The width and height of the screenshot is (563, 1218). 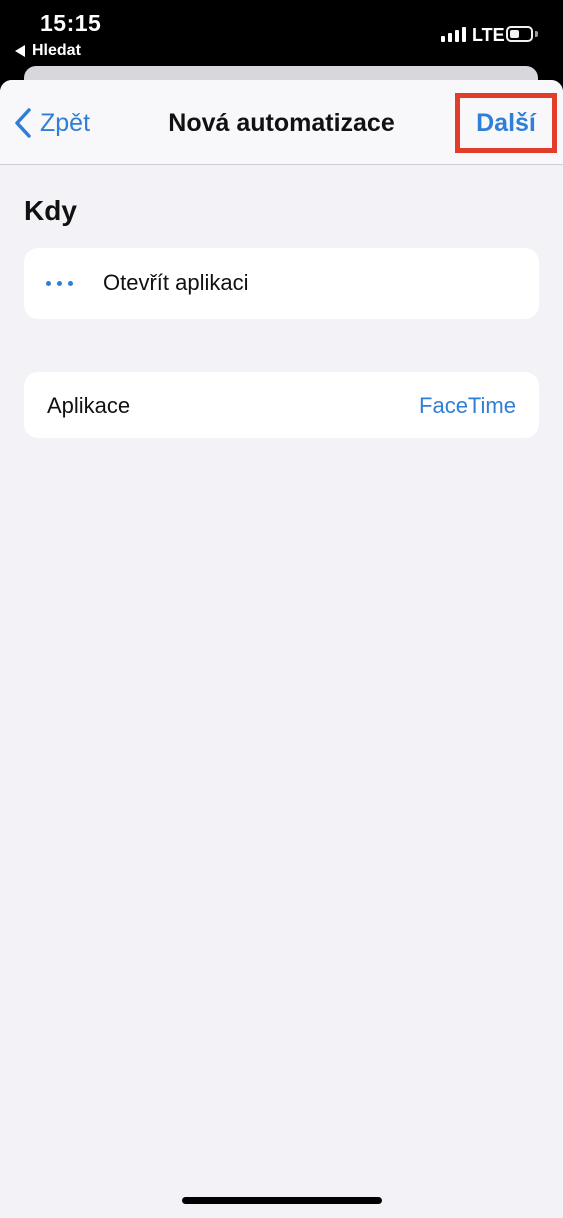 I want to click on app-row-label: Aplikace, so click(x=89, y=405).